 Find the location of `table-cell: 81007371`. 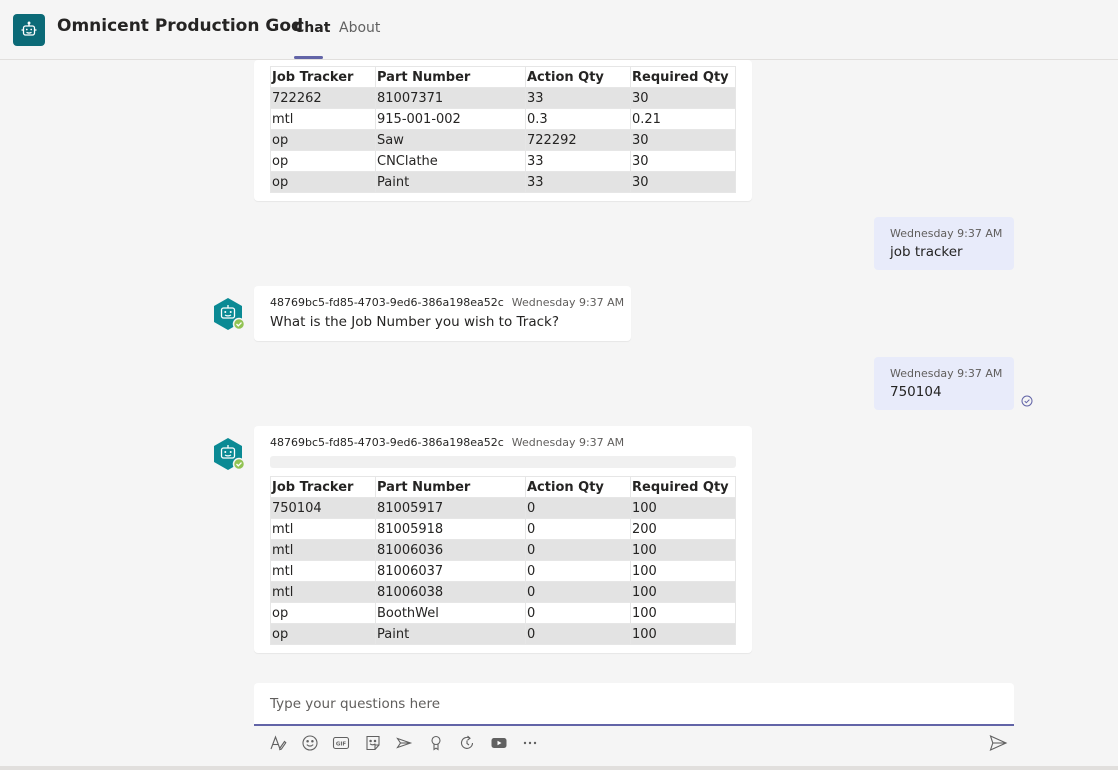

table-cell: 81007371 is located at coordinates (450, 98).